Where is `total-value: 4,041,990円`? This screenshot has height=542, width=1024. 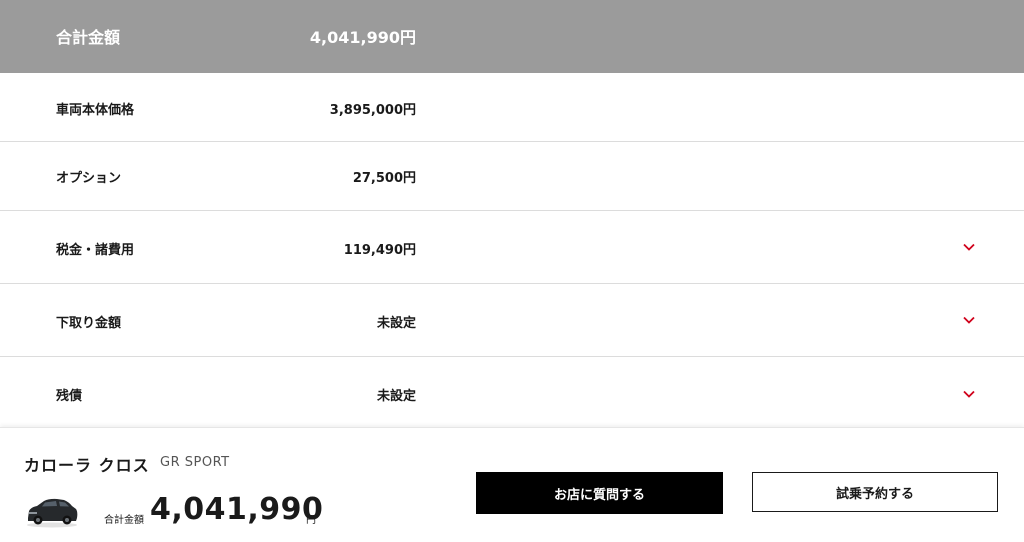 total-value: 4,041,990円 is located at coordinates (362, 37).